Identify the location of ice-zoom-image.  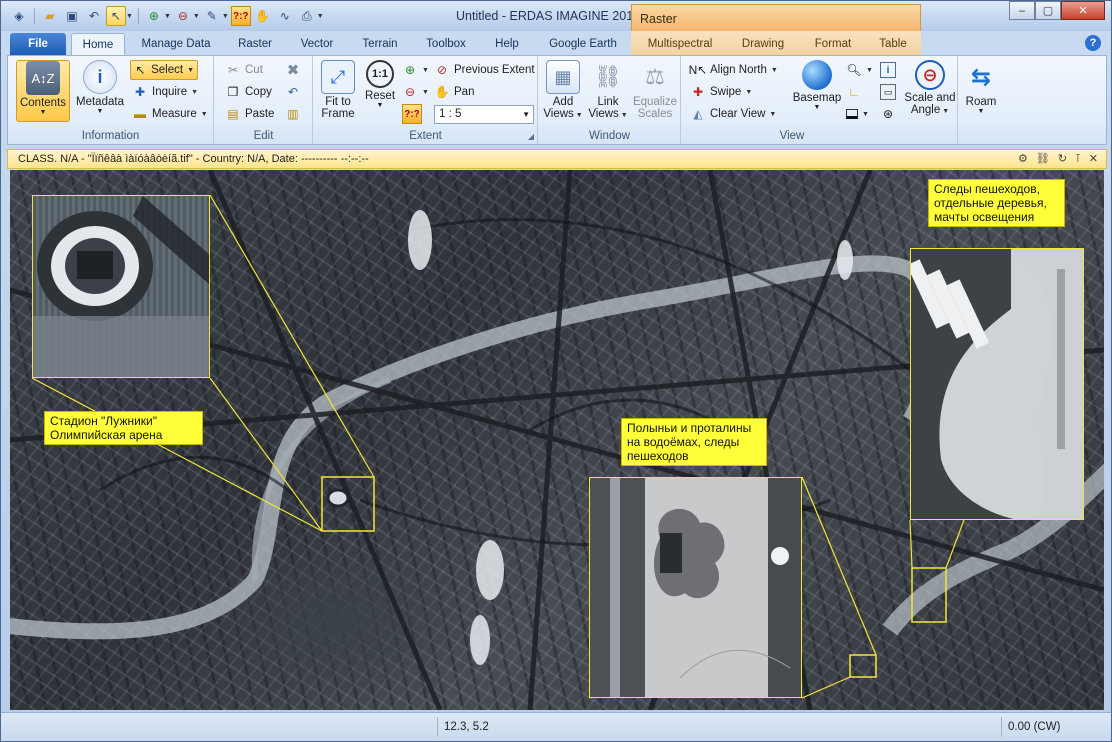
(695, 587).